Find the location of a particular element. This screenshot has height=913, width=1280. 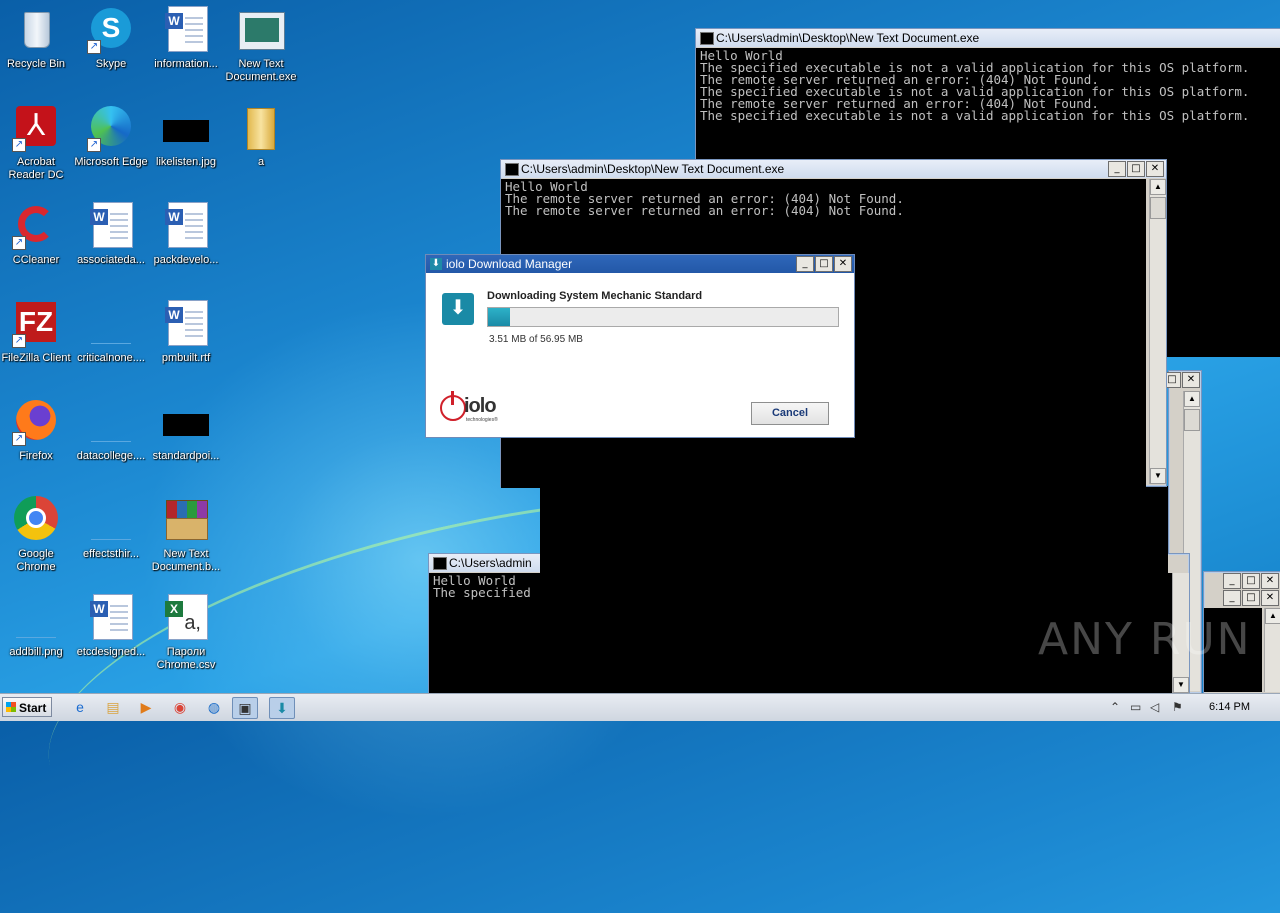

volume-icon: ◁ is located at coordinates (1154, 707).